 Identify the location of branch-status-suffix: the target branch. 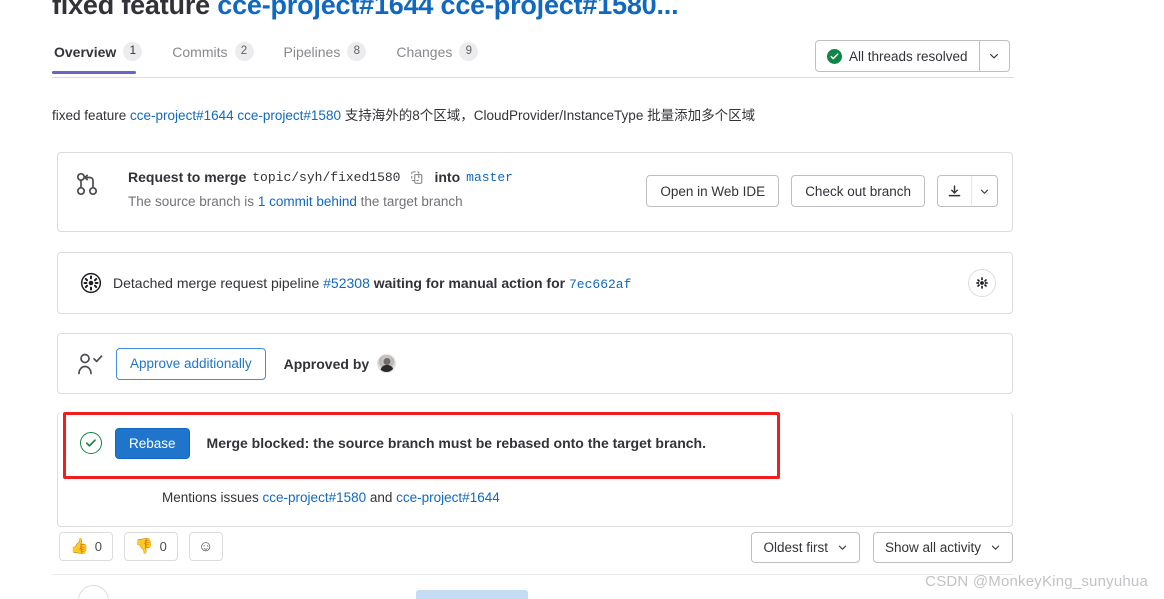
(409, 201).